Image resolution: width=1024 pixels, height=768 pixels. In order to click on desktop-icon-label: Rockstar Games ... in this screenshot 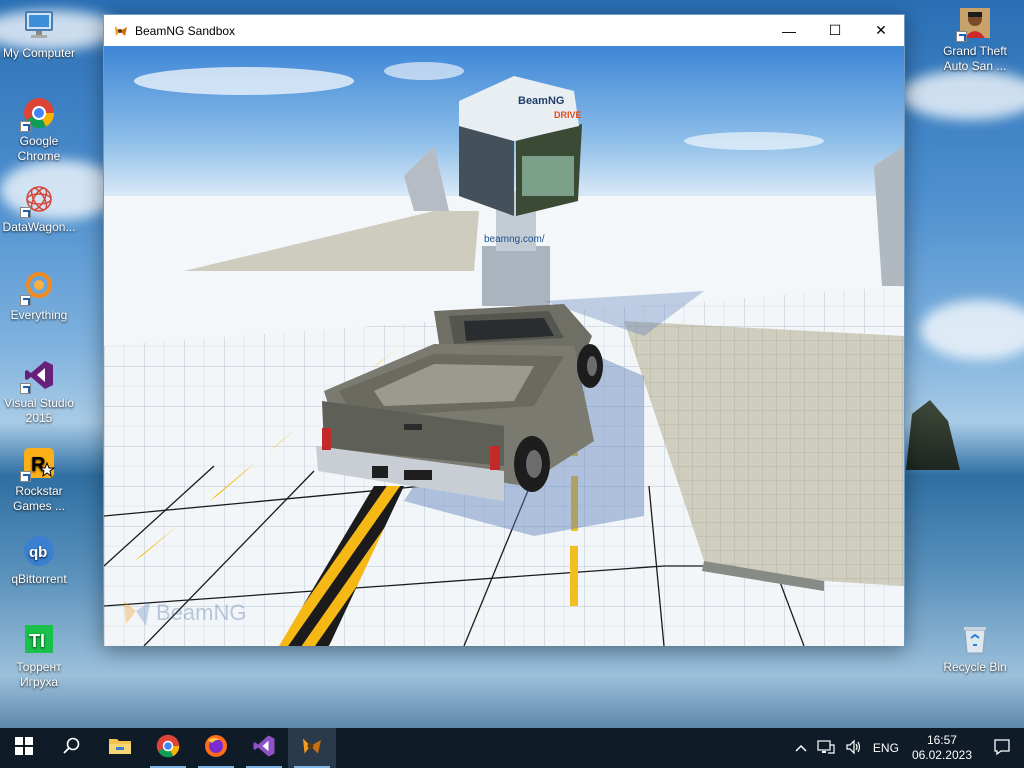, I will do `click(38, 498)`.